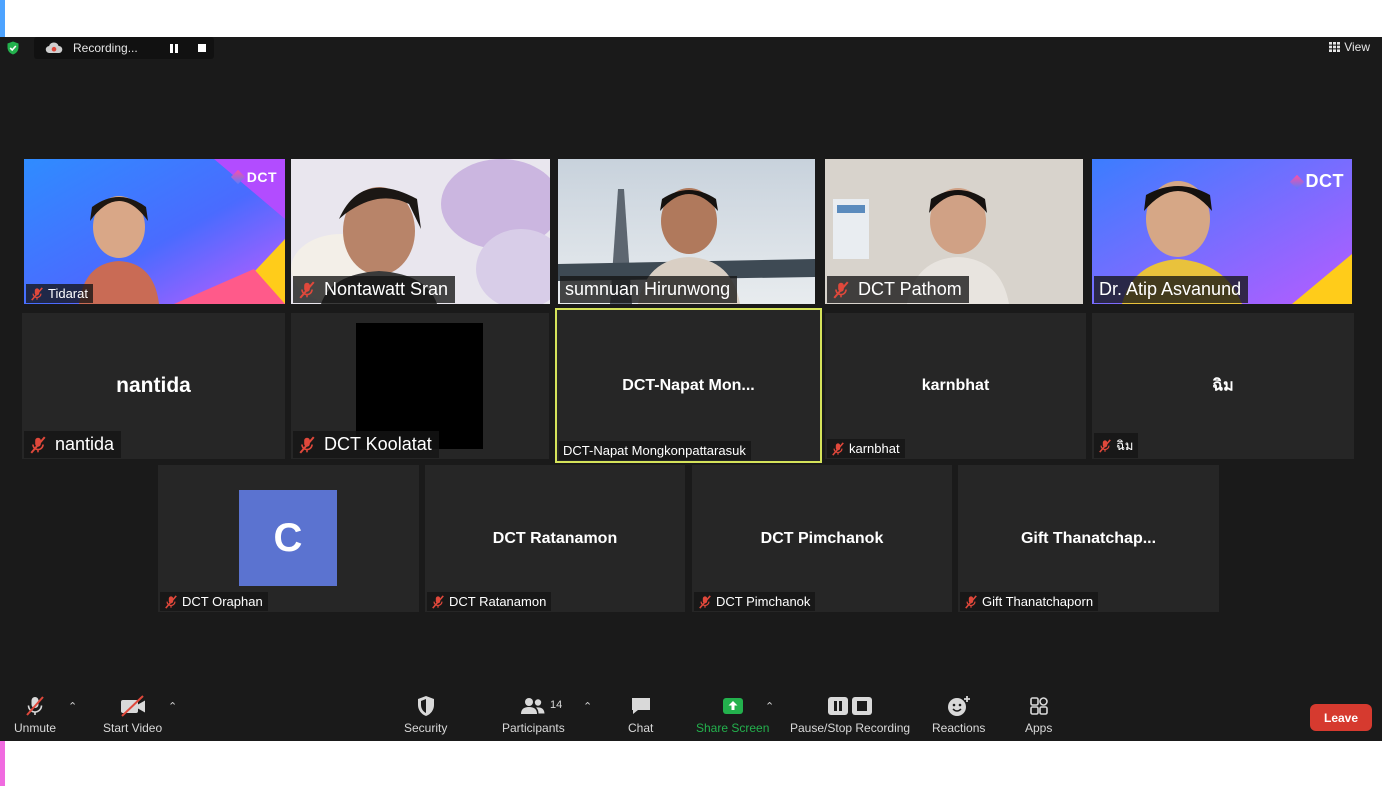 The image size is (1382, 786). What do you see at coordinates (732, 715) in the screenshot?
I see `share-screen-button: Share Screen` at bounding box center [732, 715].